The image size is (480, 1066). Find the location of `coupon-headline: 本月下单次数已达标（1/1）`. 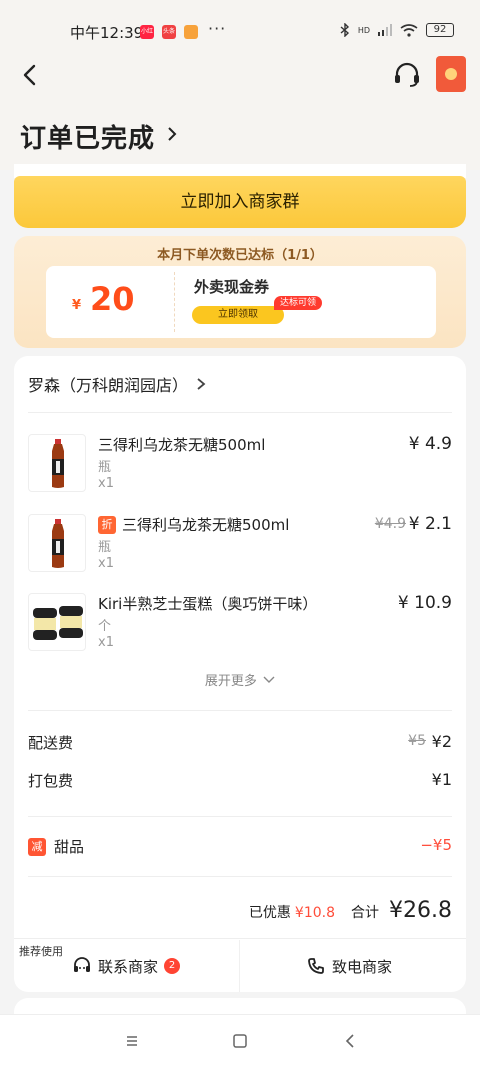

coupon-headline: 本月下单次数已达标（1/1） is located at coordinates (240, 255).